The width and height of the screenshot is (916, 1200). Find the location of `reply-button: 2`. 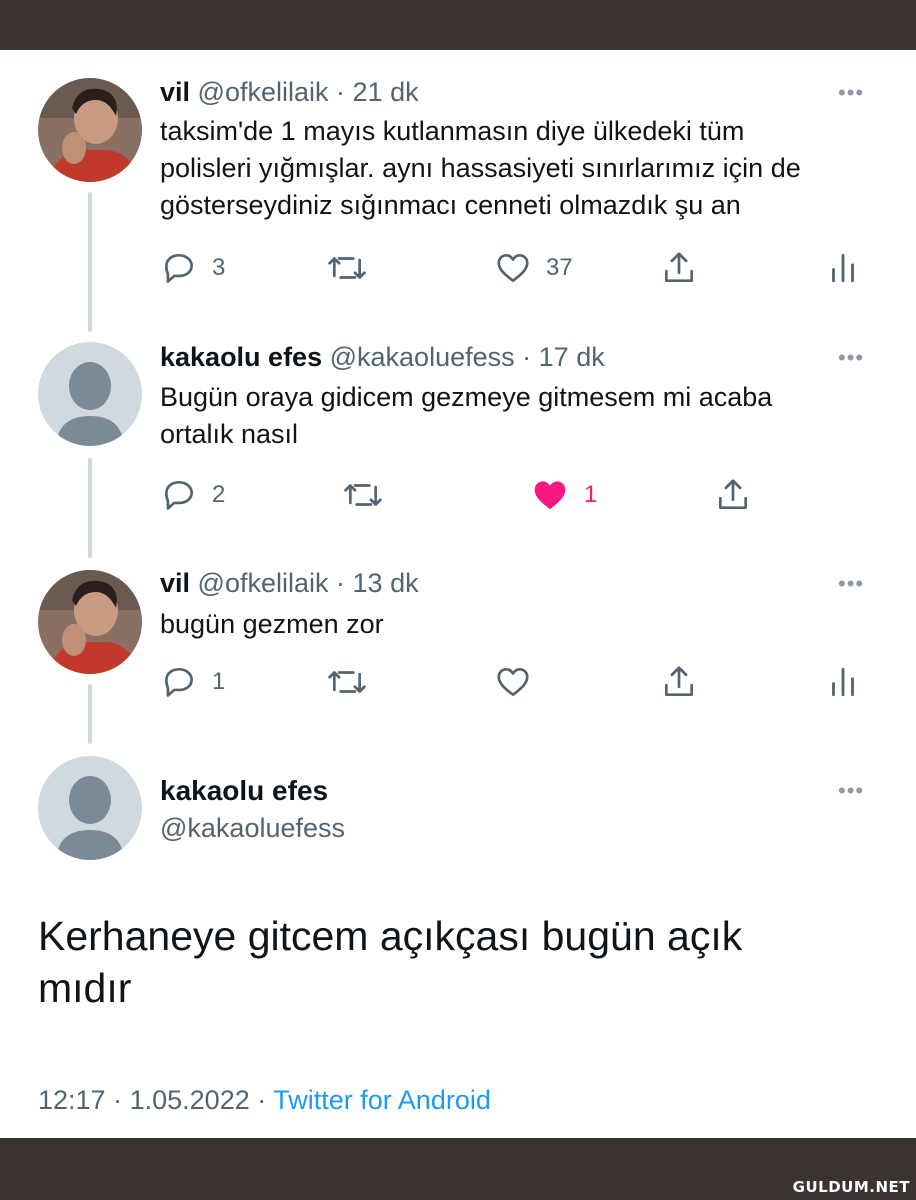

reply-button: 2 is located at coordinates (192, 495).